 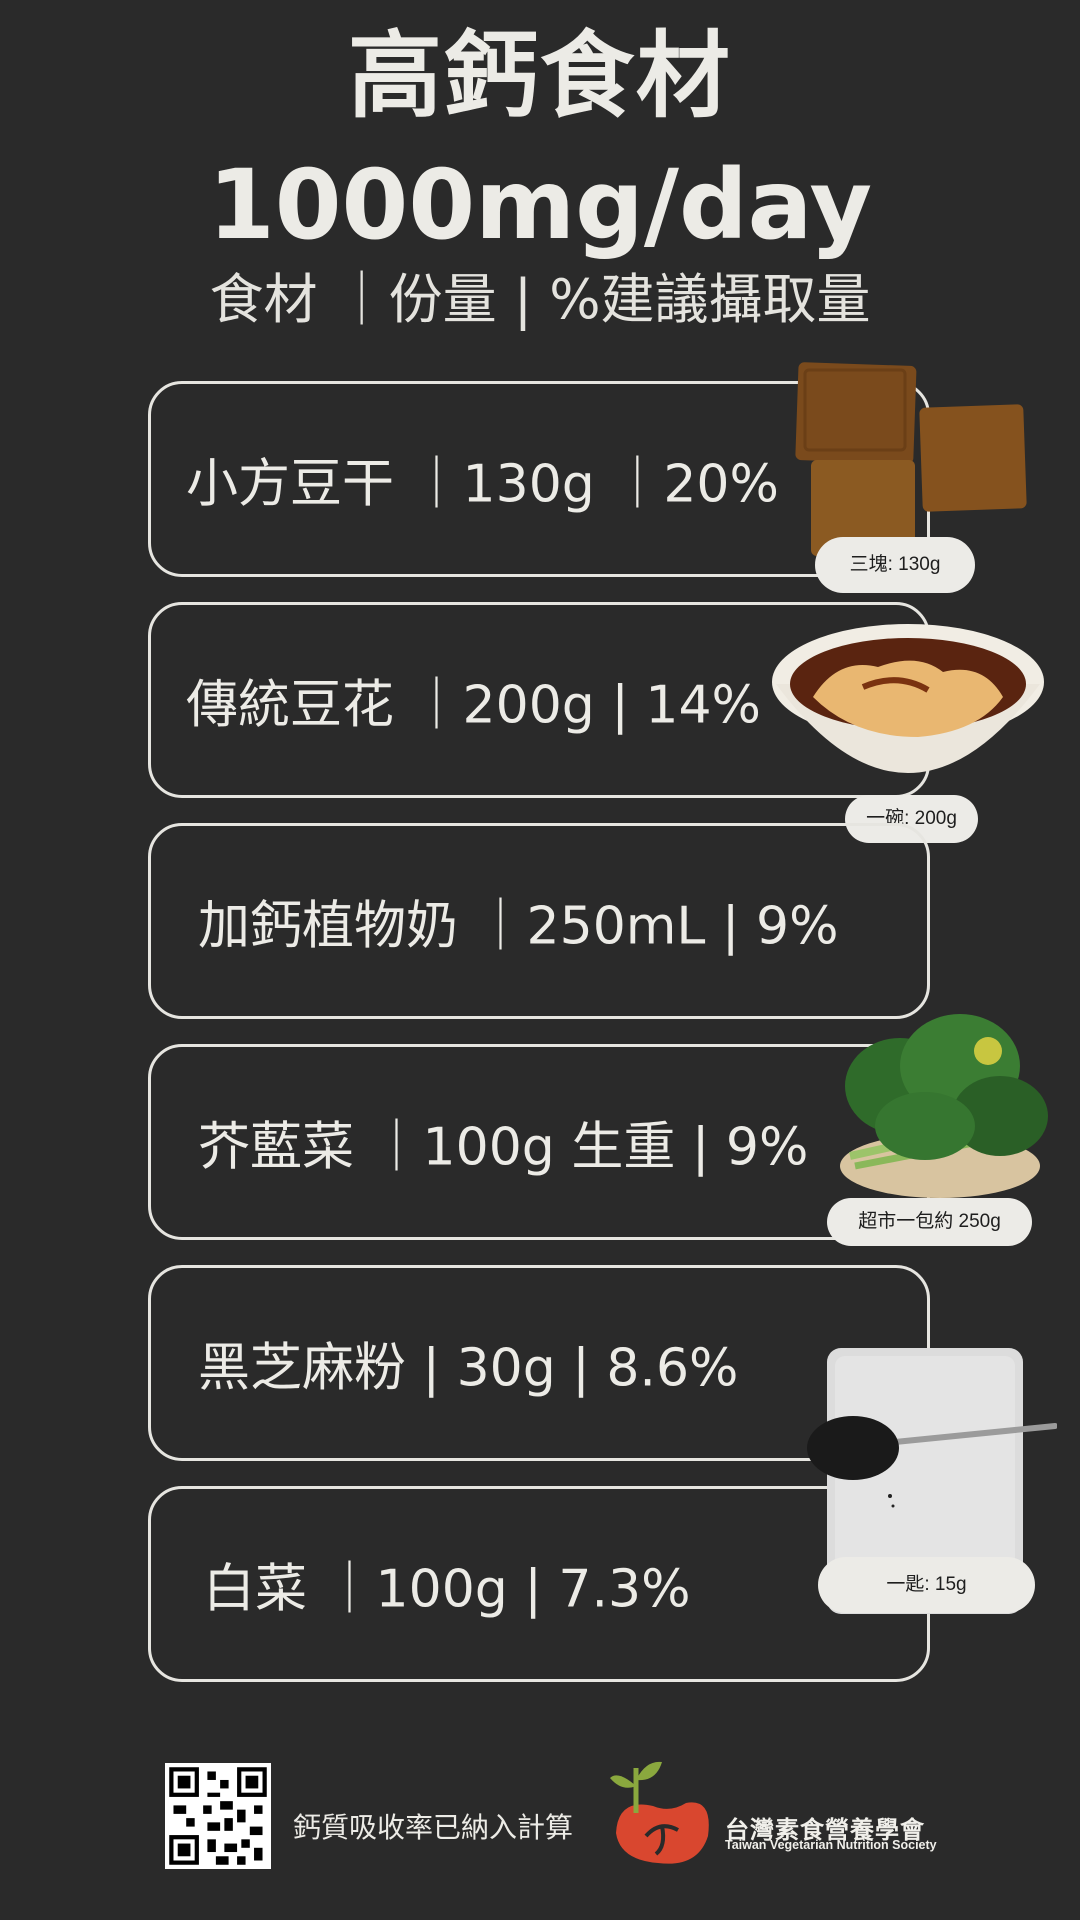 What do you see at coordinates (540, 205) in the screenshot?
I see `daily-goal: 1000mg/day` at bounding box center [540, 205].